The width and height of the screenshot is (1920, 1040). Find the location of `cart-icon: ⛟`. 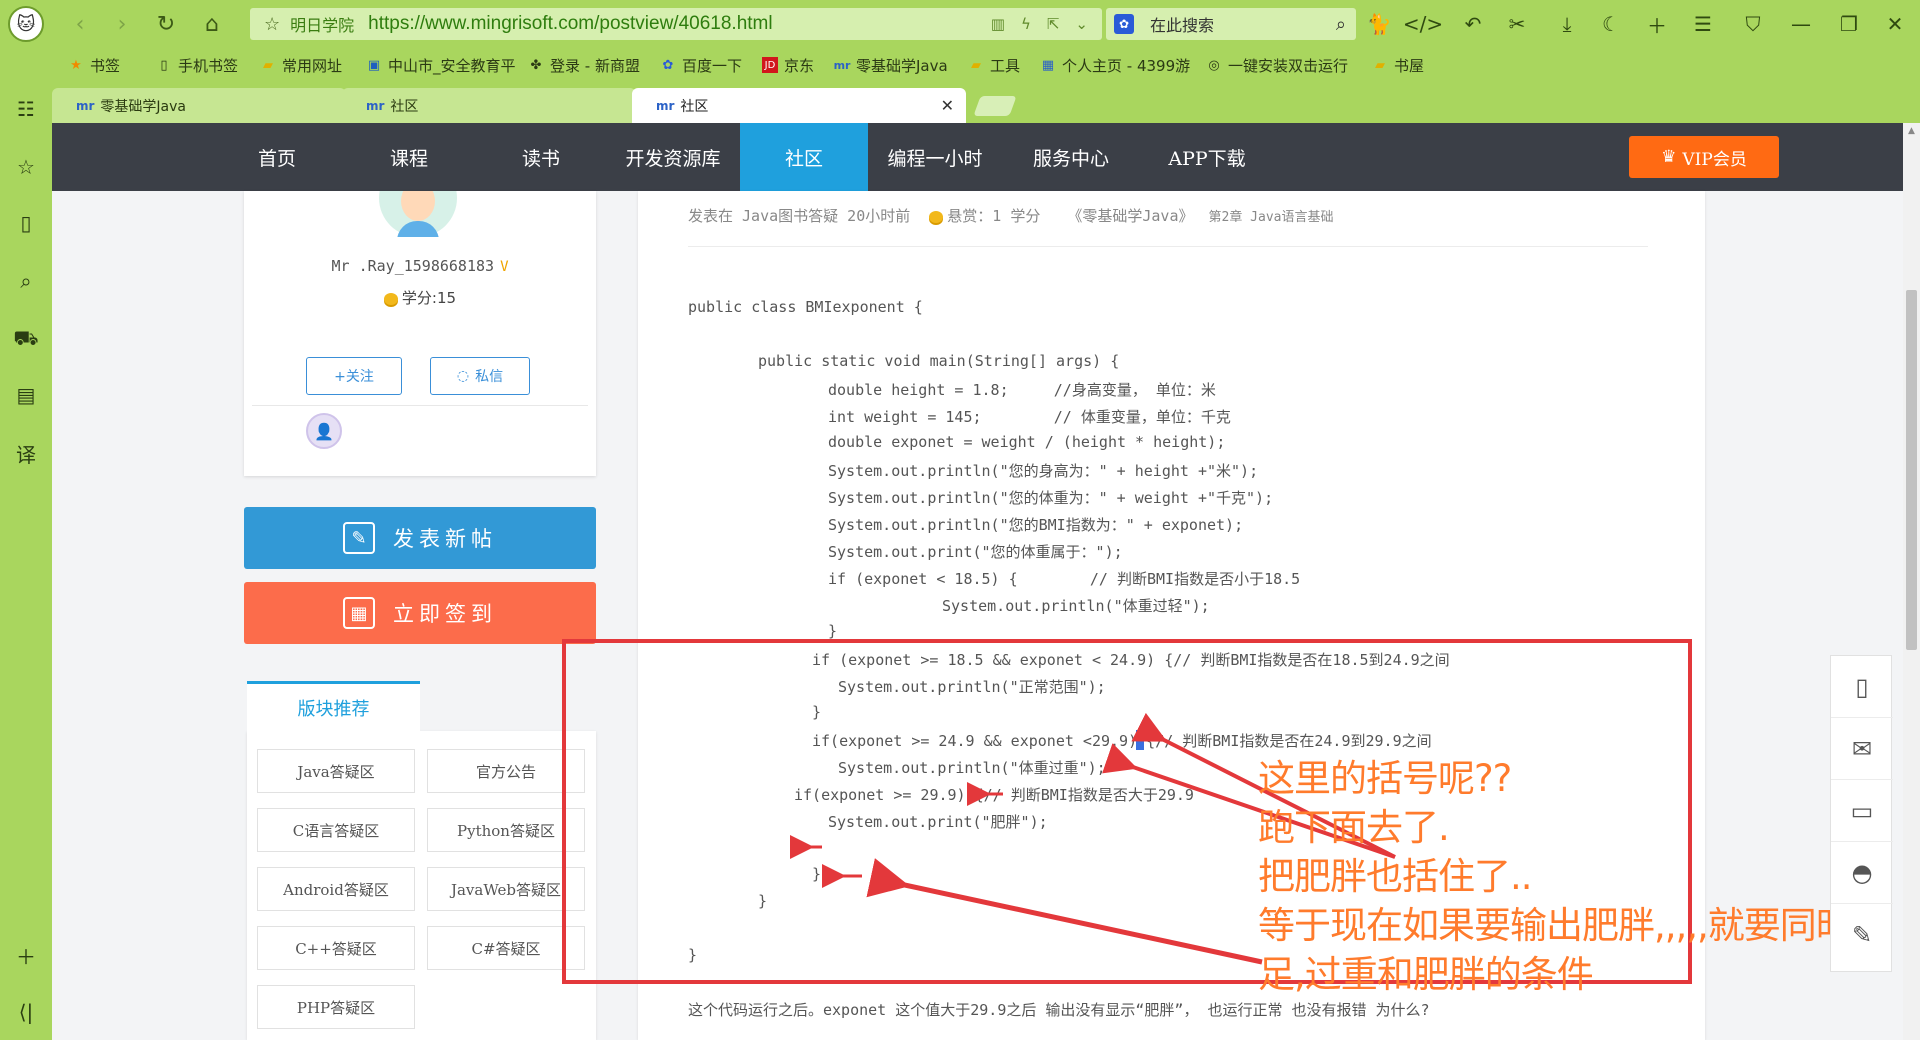

cart-icon: ⛟ is located at coordinates (26, 339).